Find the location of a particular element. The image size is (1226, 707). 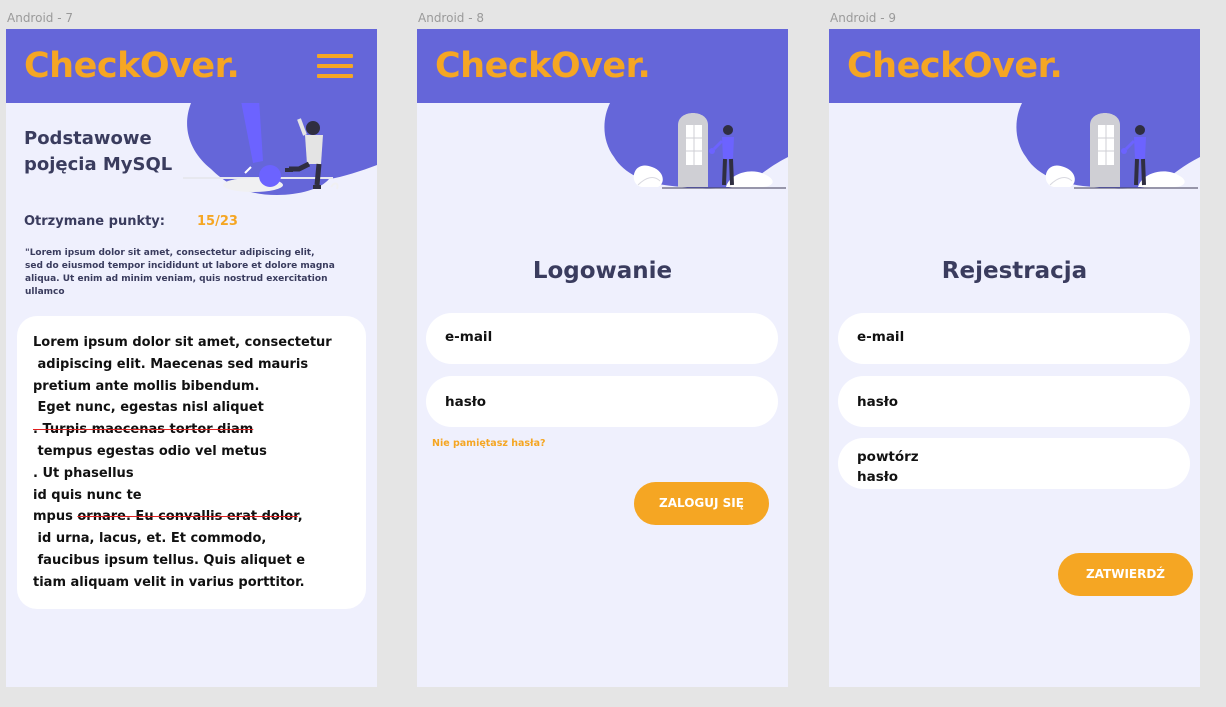

exclamation-person-illustration is located at coordinates (280, 147).